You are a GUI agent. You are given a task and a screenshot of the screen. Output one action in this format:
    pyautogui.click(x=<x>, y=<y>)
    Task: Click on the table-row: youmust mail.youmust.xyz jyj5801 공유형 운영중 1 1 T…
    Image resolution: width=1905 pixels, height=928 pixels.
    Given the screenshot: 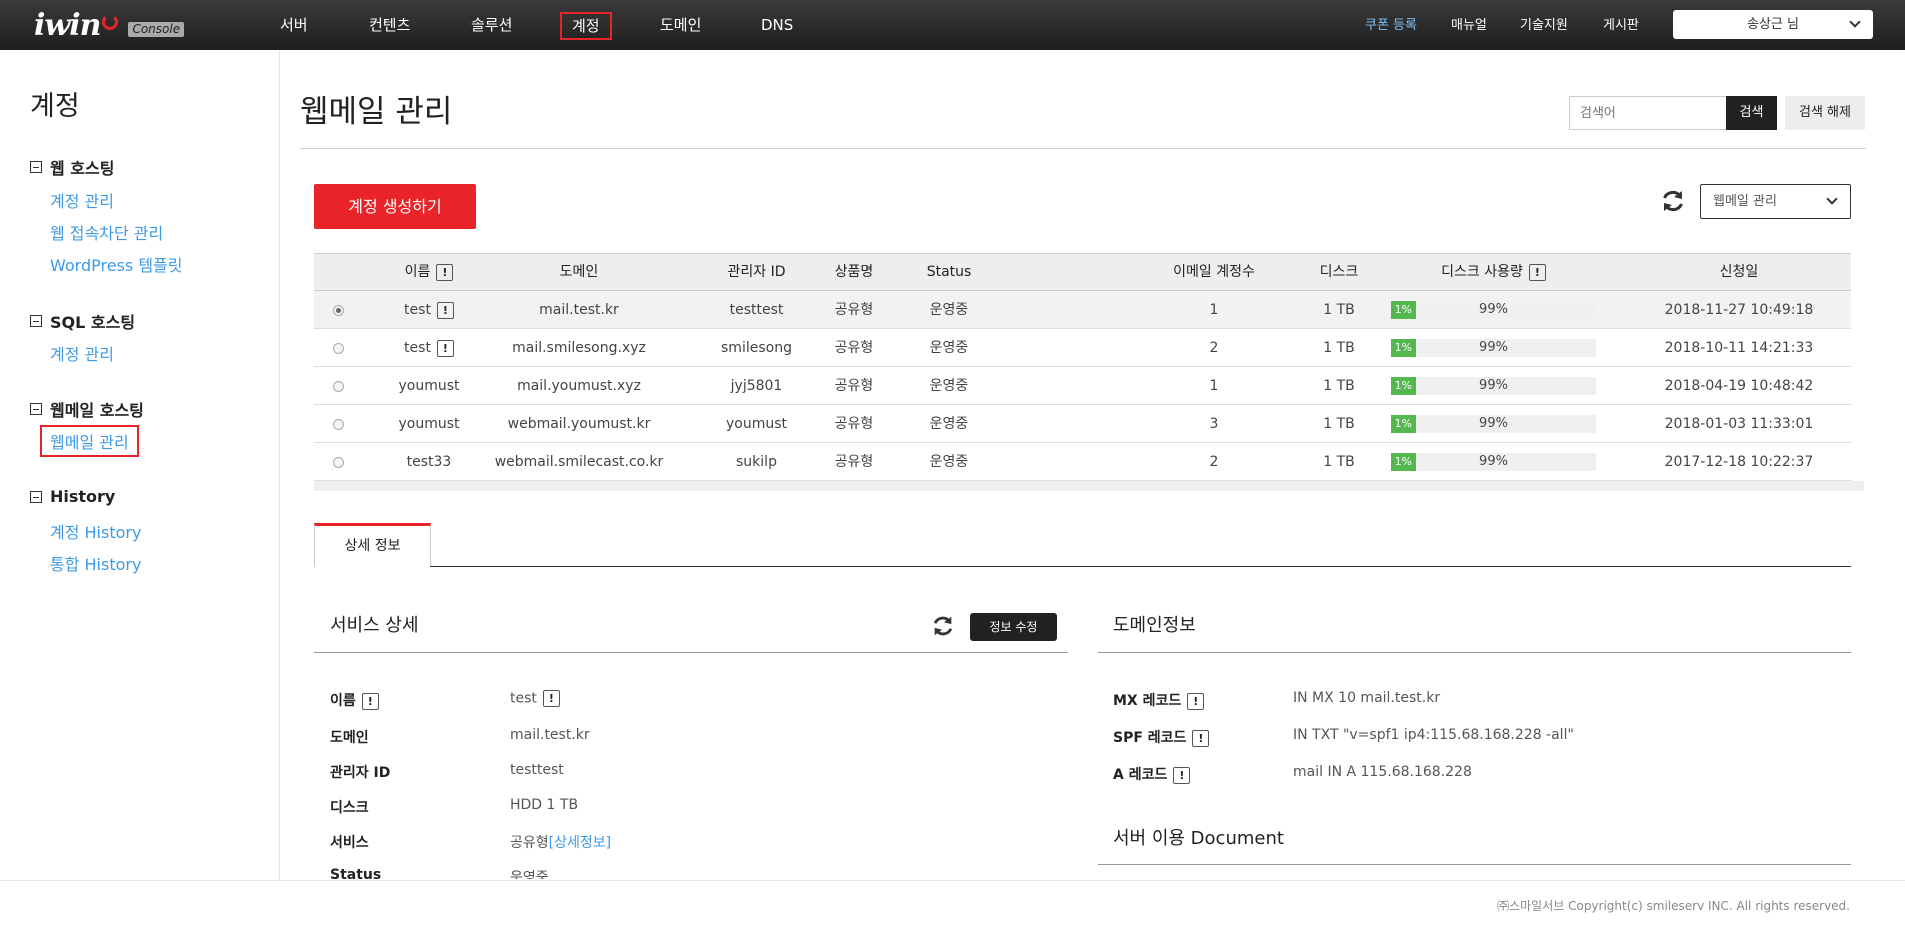 What is the action you would take?
    pyautogui.click(x=1082, y=386)
    